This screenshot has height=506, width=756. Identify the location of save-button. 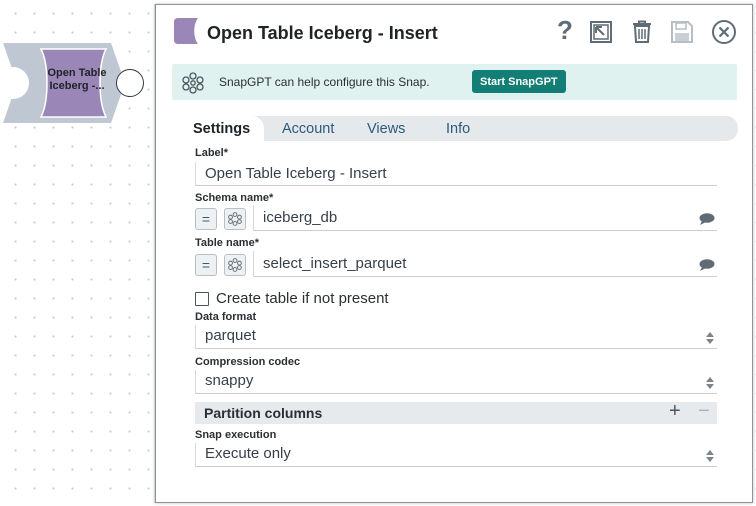
(682, 32).